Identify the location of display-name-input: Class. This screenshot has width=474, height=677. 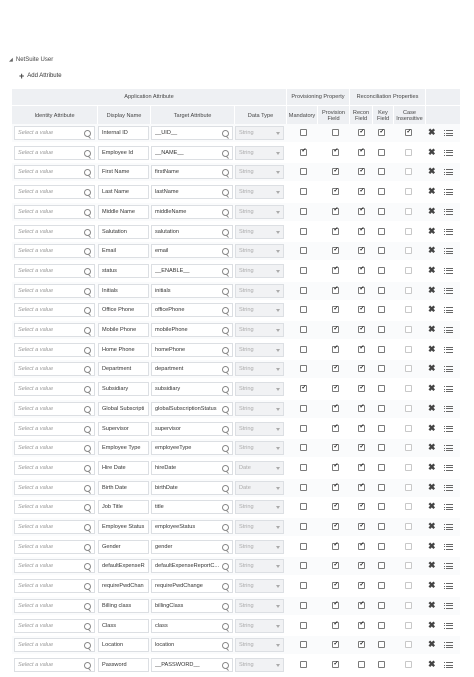
(123, 625).